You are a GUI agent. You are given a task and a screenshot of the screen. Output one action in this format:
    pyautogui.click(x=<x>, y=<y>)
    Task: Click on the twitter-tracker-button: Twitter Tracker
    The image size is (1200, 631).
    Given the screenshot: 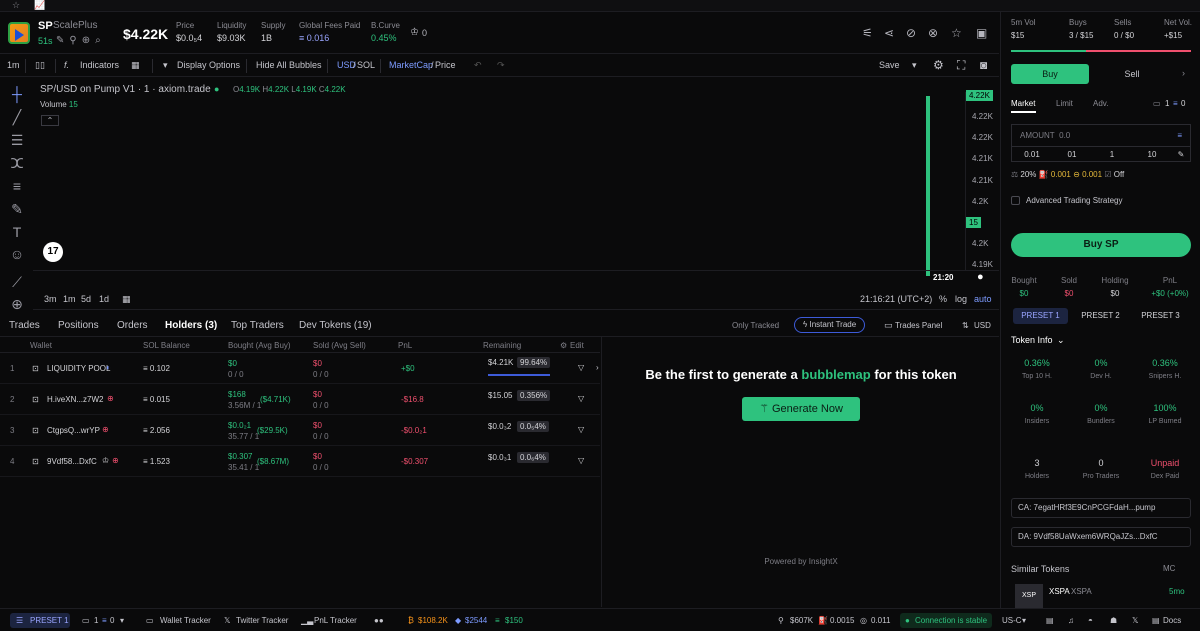 What is the action you would take?
    pyautogui.click(x=262, y=620)
    